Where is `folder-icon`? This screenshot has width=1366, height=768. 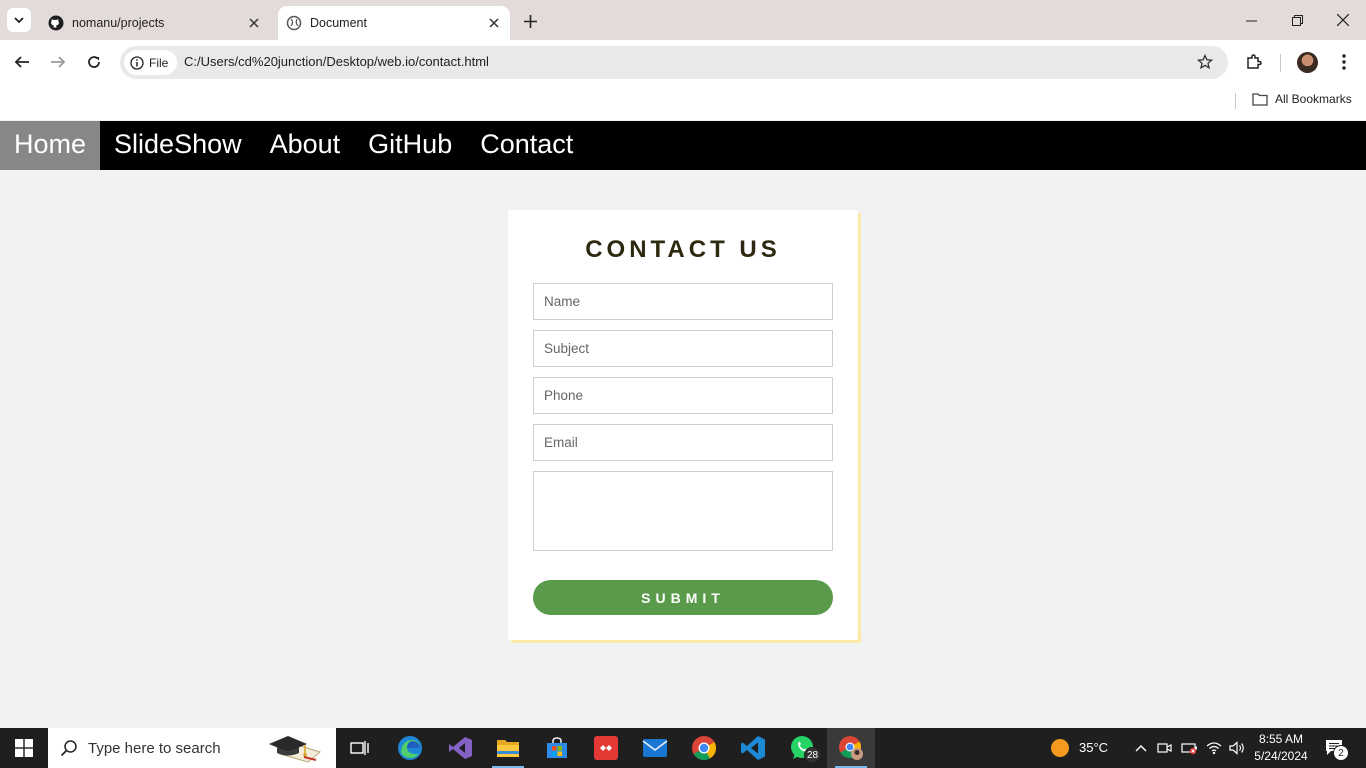
folder-icon is located at coordinates (1260, 99).